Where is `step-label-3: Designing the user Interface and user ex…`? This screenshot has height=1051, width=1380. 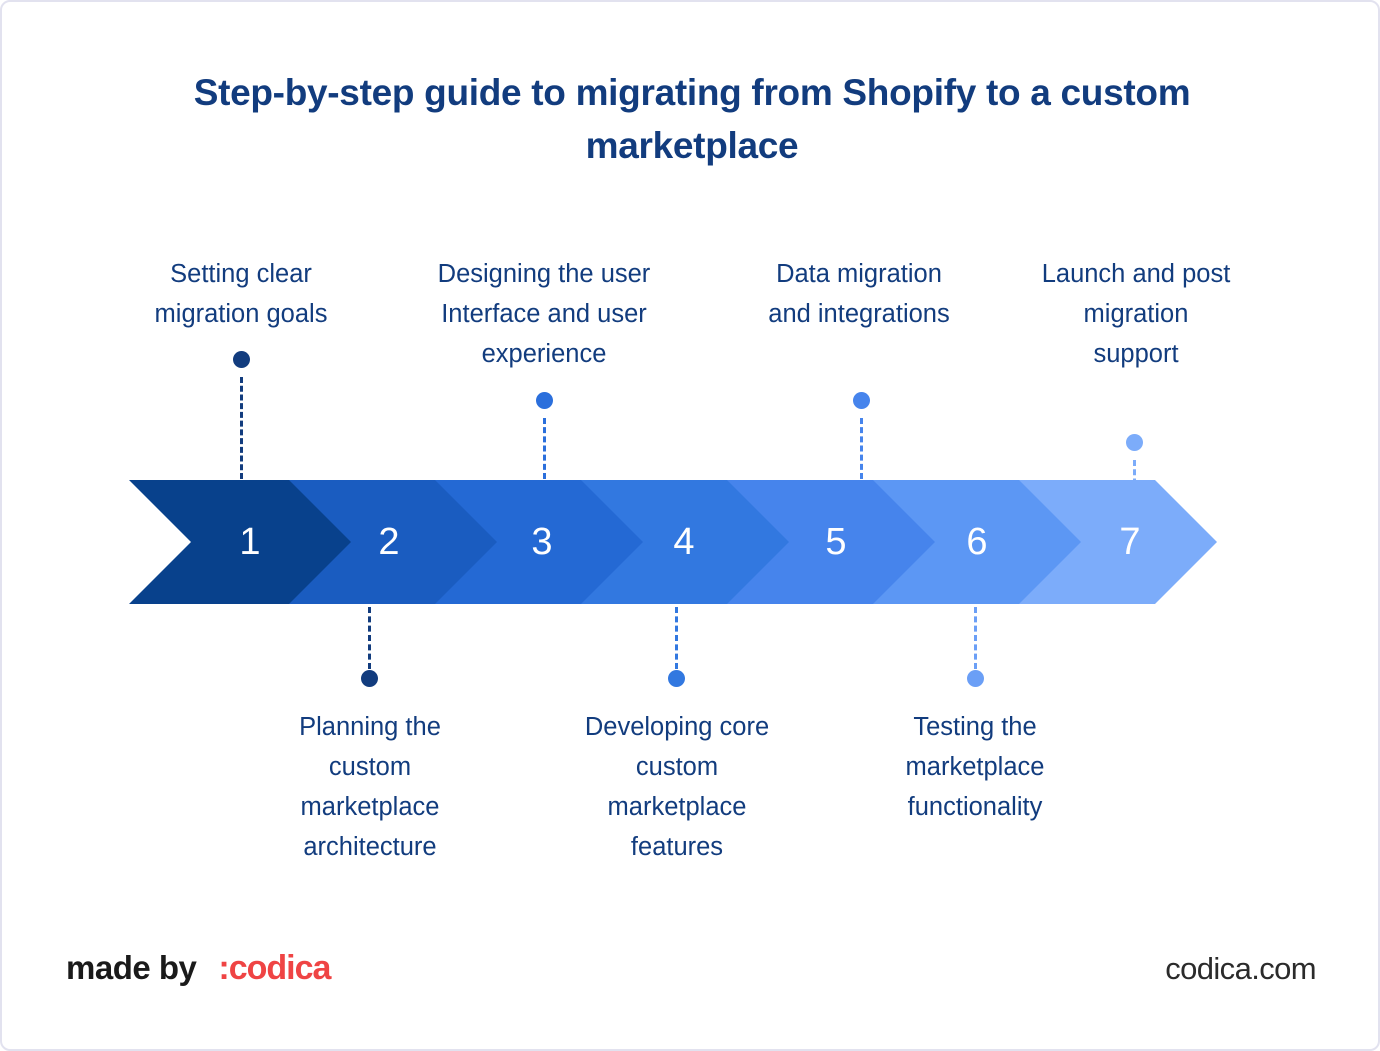
step-label-3: Designing the user Interface and user ex… is located at coordinates (544, 314).